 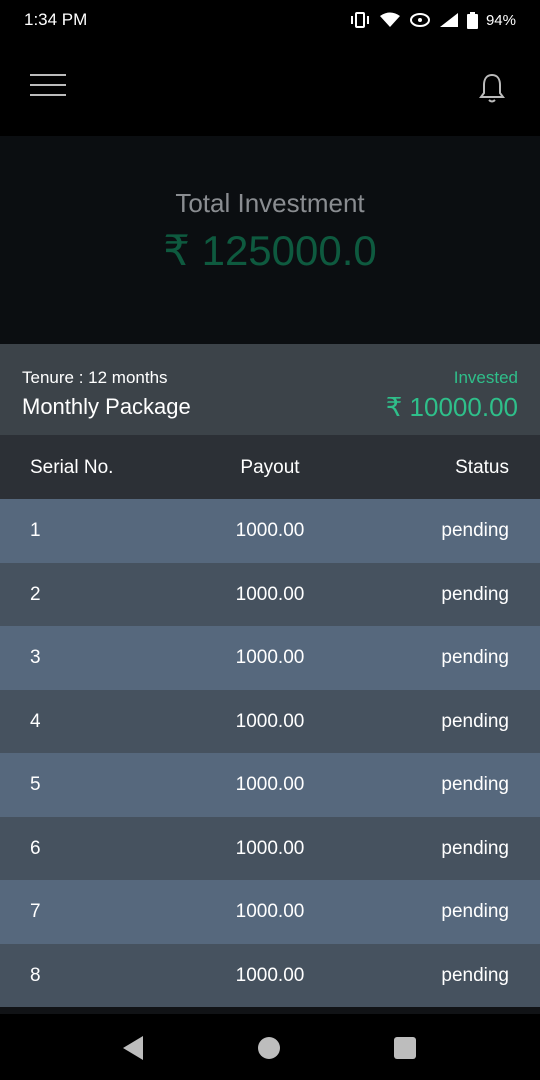 I want to click on table-row: 6 1000.00 pending, so click(x=270, y=848).